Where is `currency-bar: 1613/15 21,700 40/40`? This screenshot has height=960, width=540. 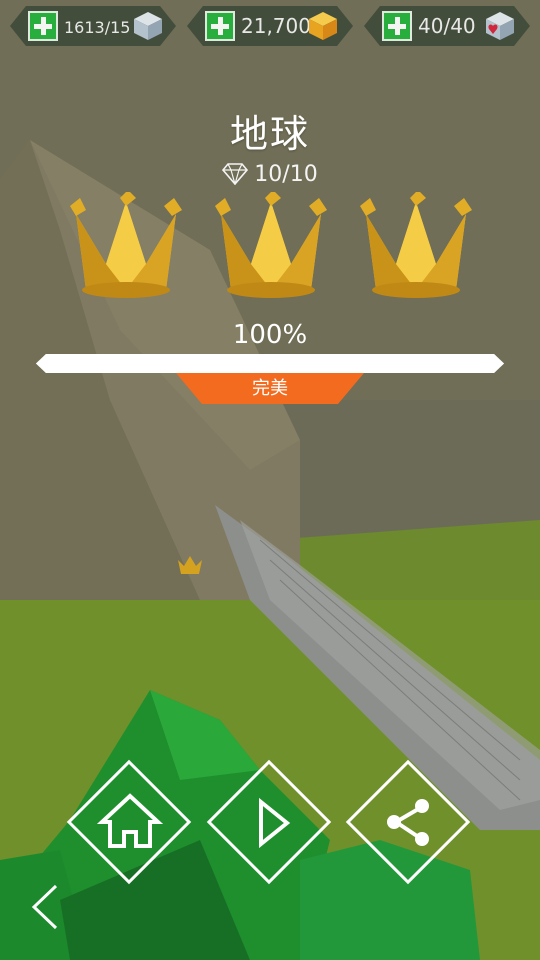 currency-bar: 1613/15 21,700 40/40 is located at coordinates (270, 26).